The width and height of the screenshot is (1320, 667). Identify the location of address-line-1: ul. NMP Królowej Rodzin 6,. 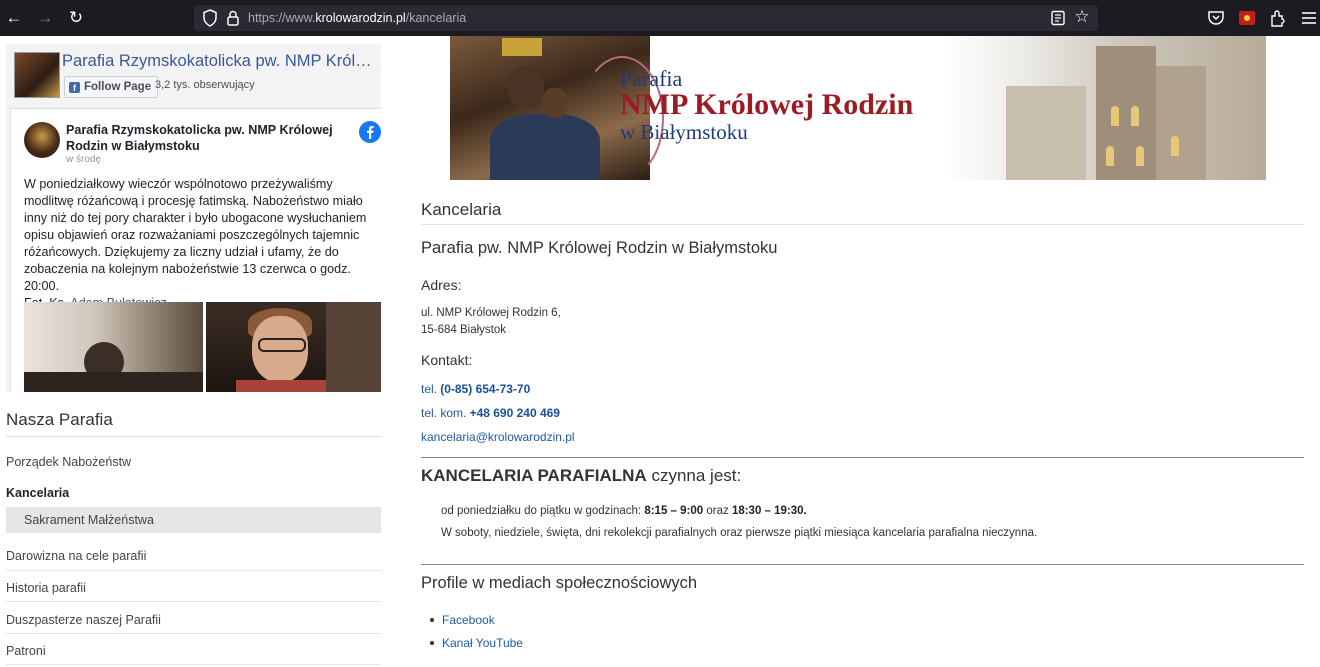
(491, 313).